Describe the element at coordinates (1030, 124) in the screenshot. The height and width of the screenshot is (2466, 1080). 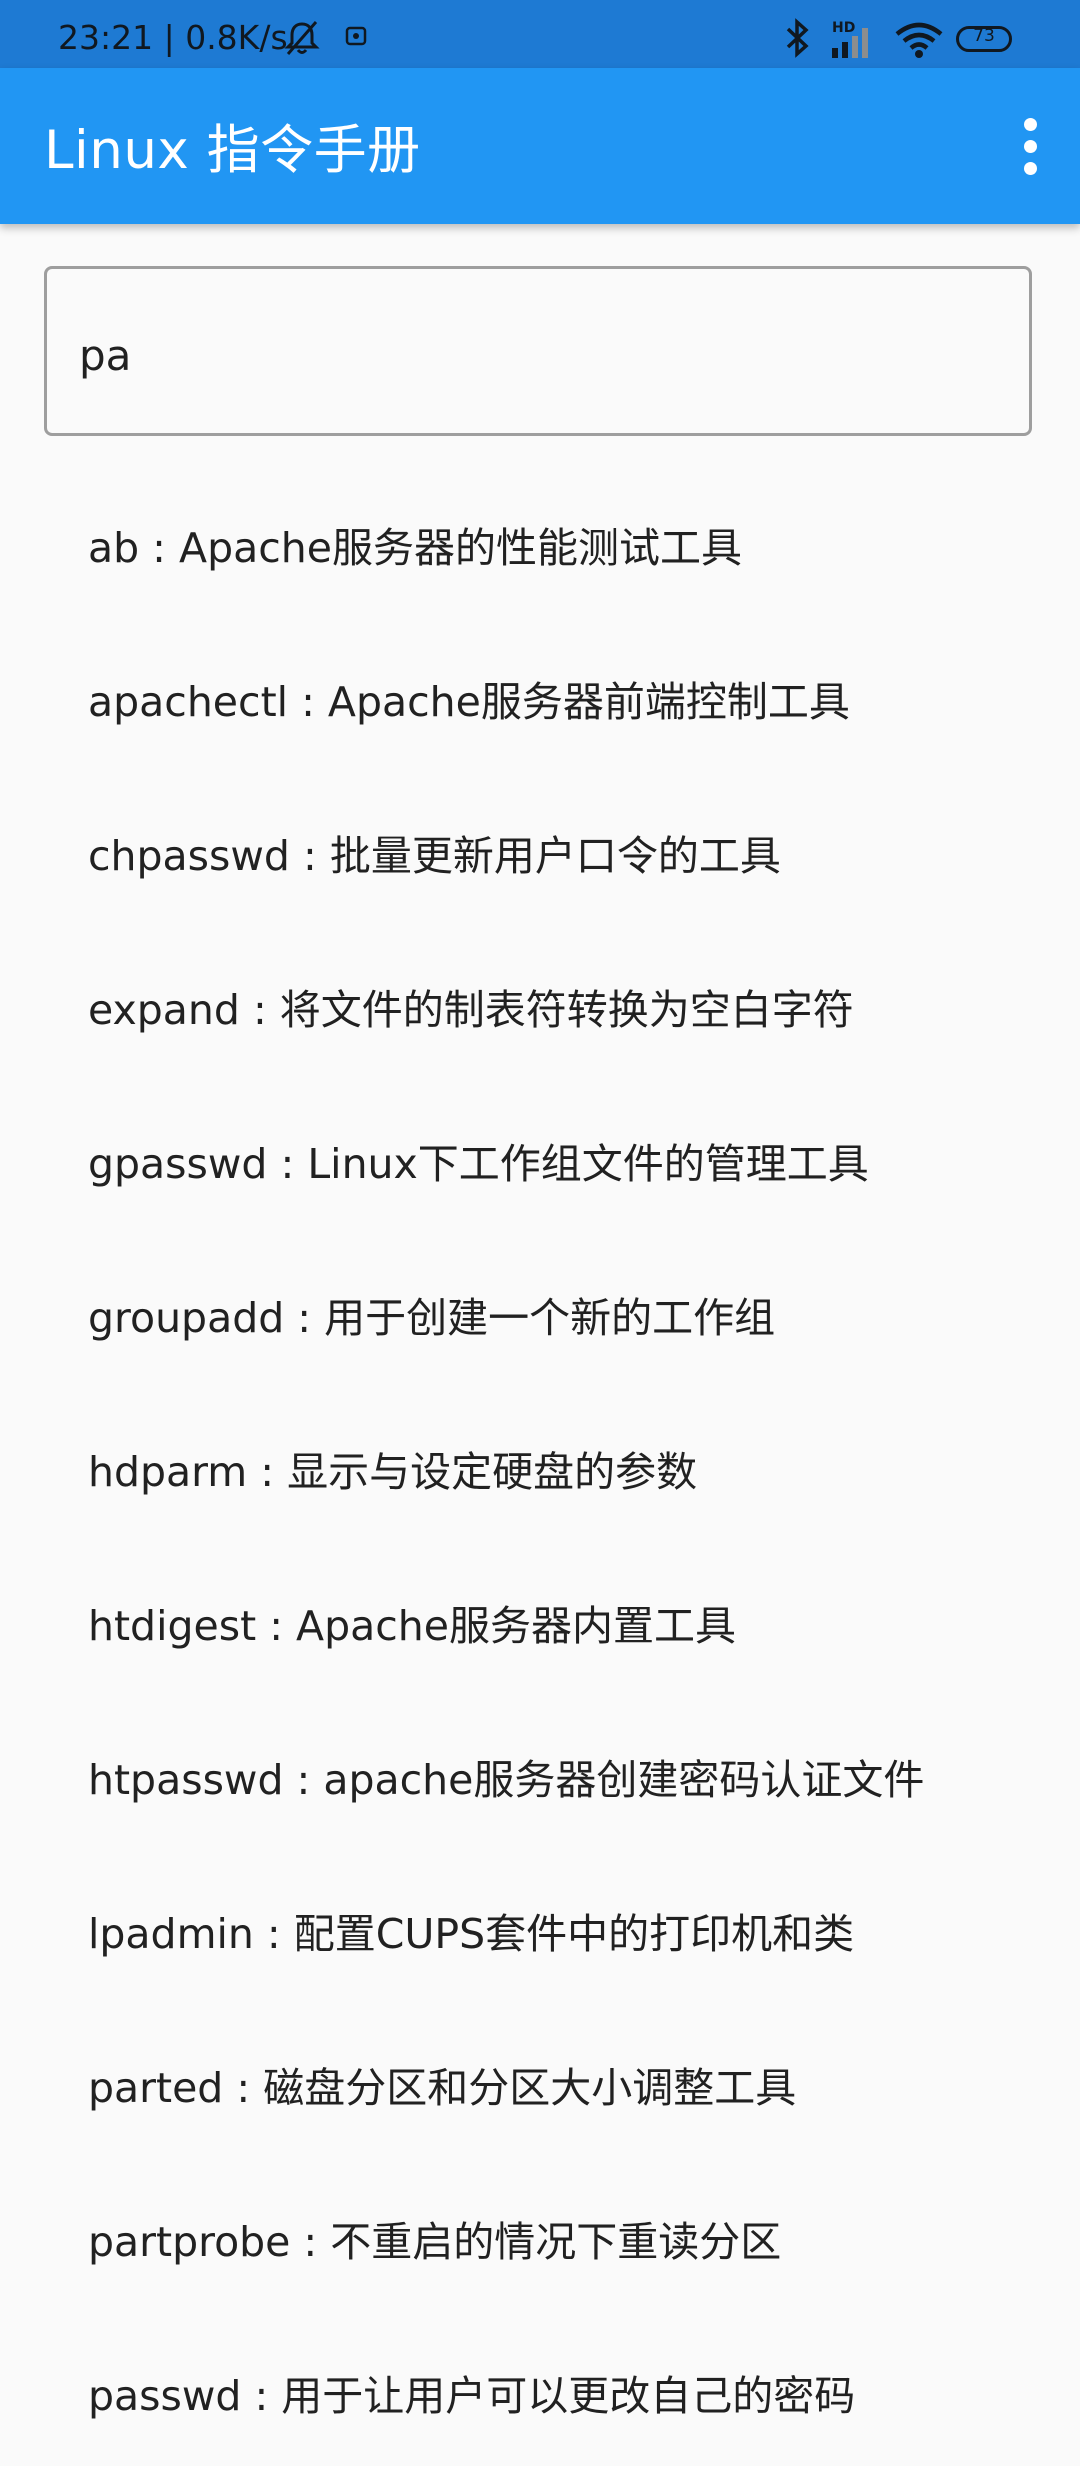
I see `more-vert-icon` at that location.